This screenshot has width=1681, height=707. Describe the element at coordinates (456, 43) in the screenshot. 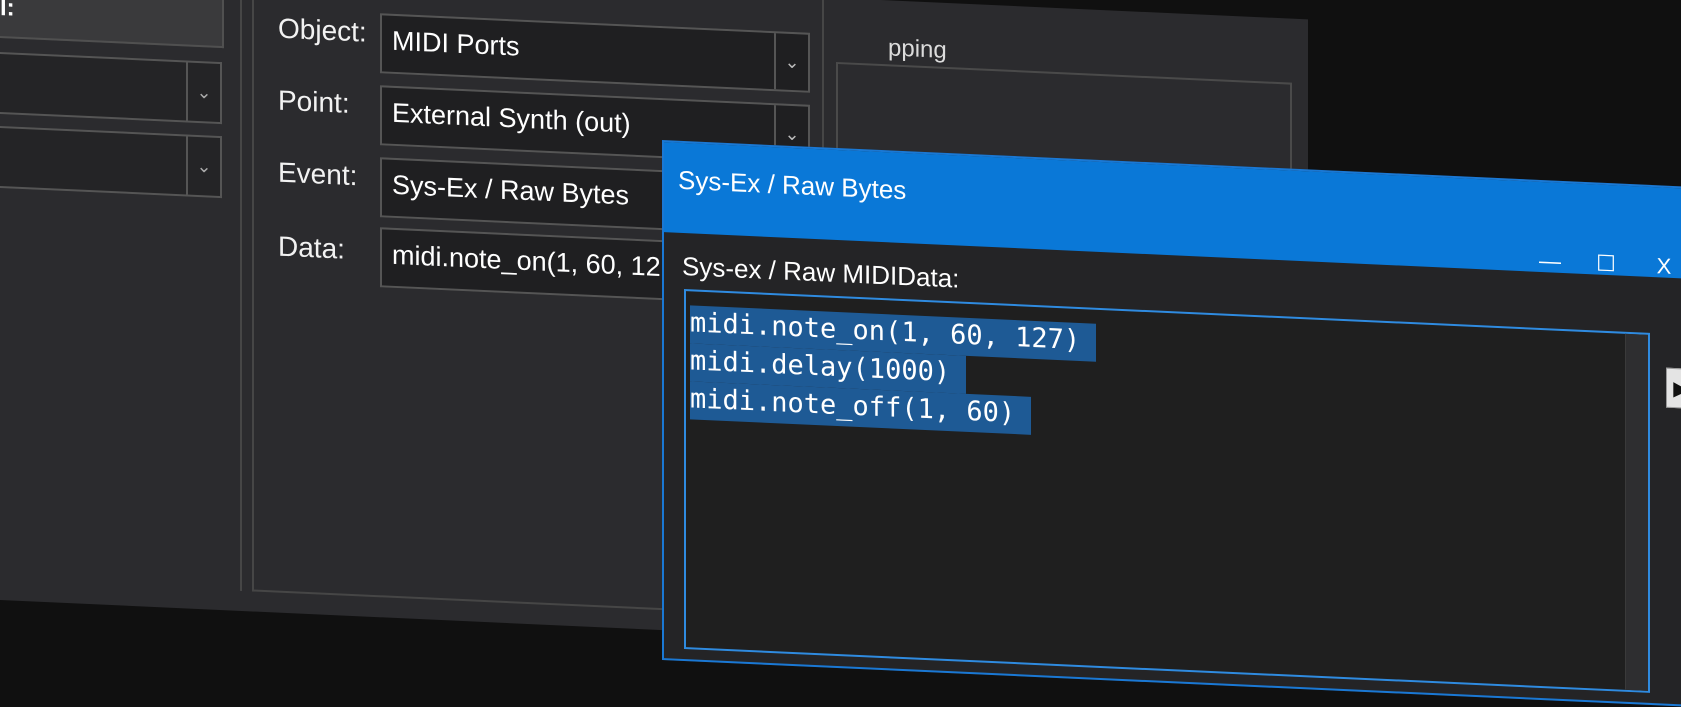

I see `object-value: MIDI Ports` at that location.